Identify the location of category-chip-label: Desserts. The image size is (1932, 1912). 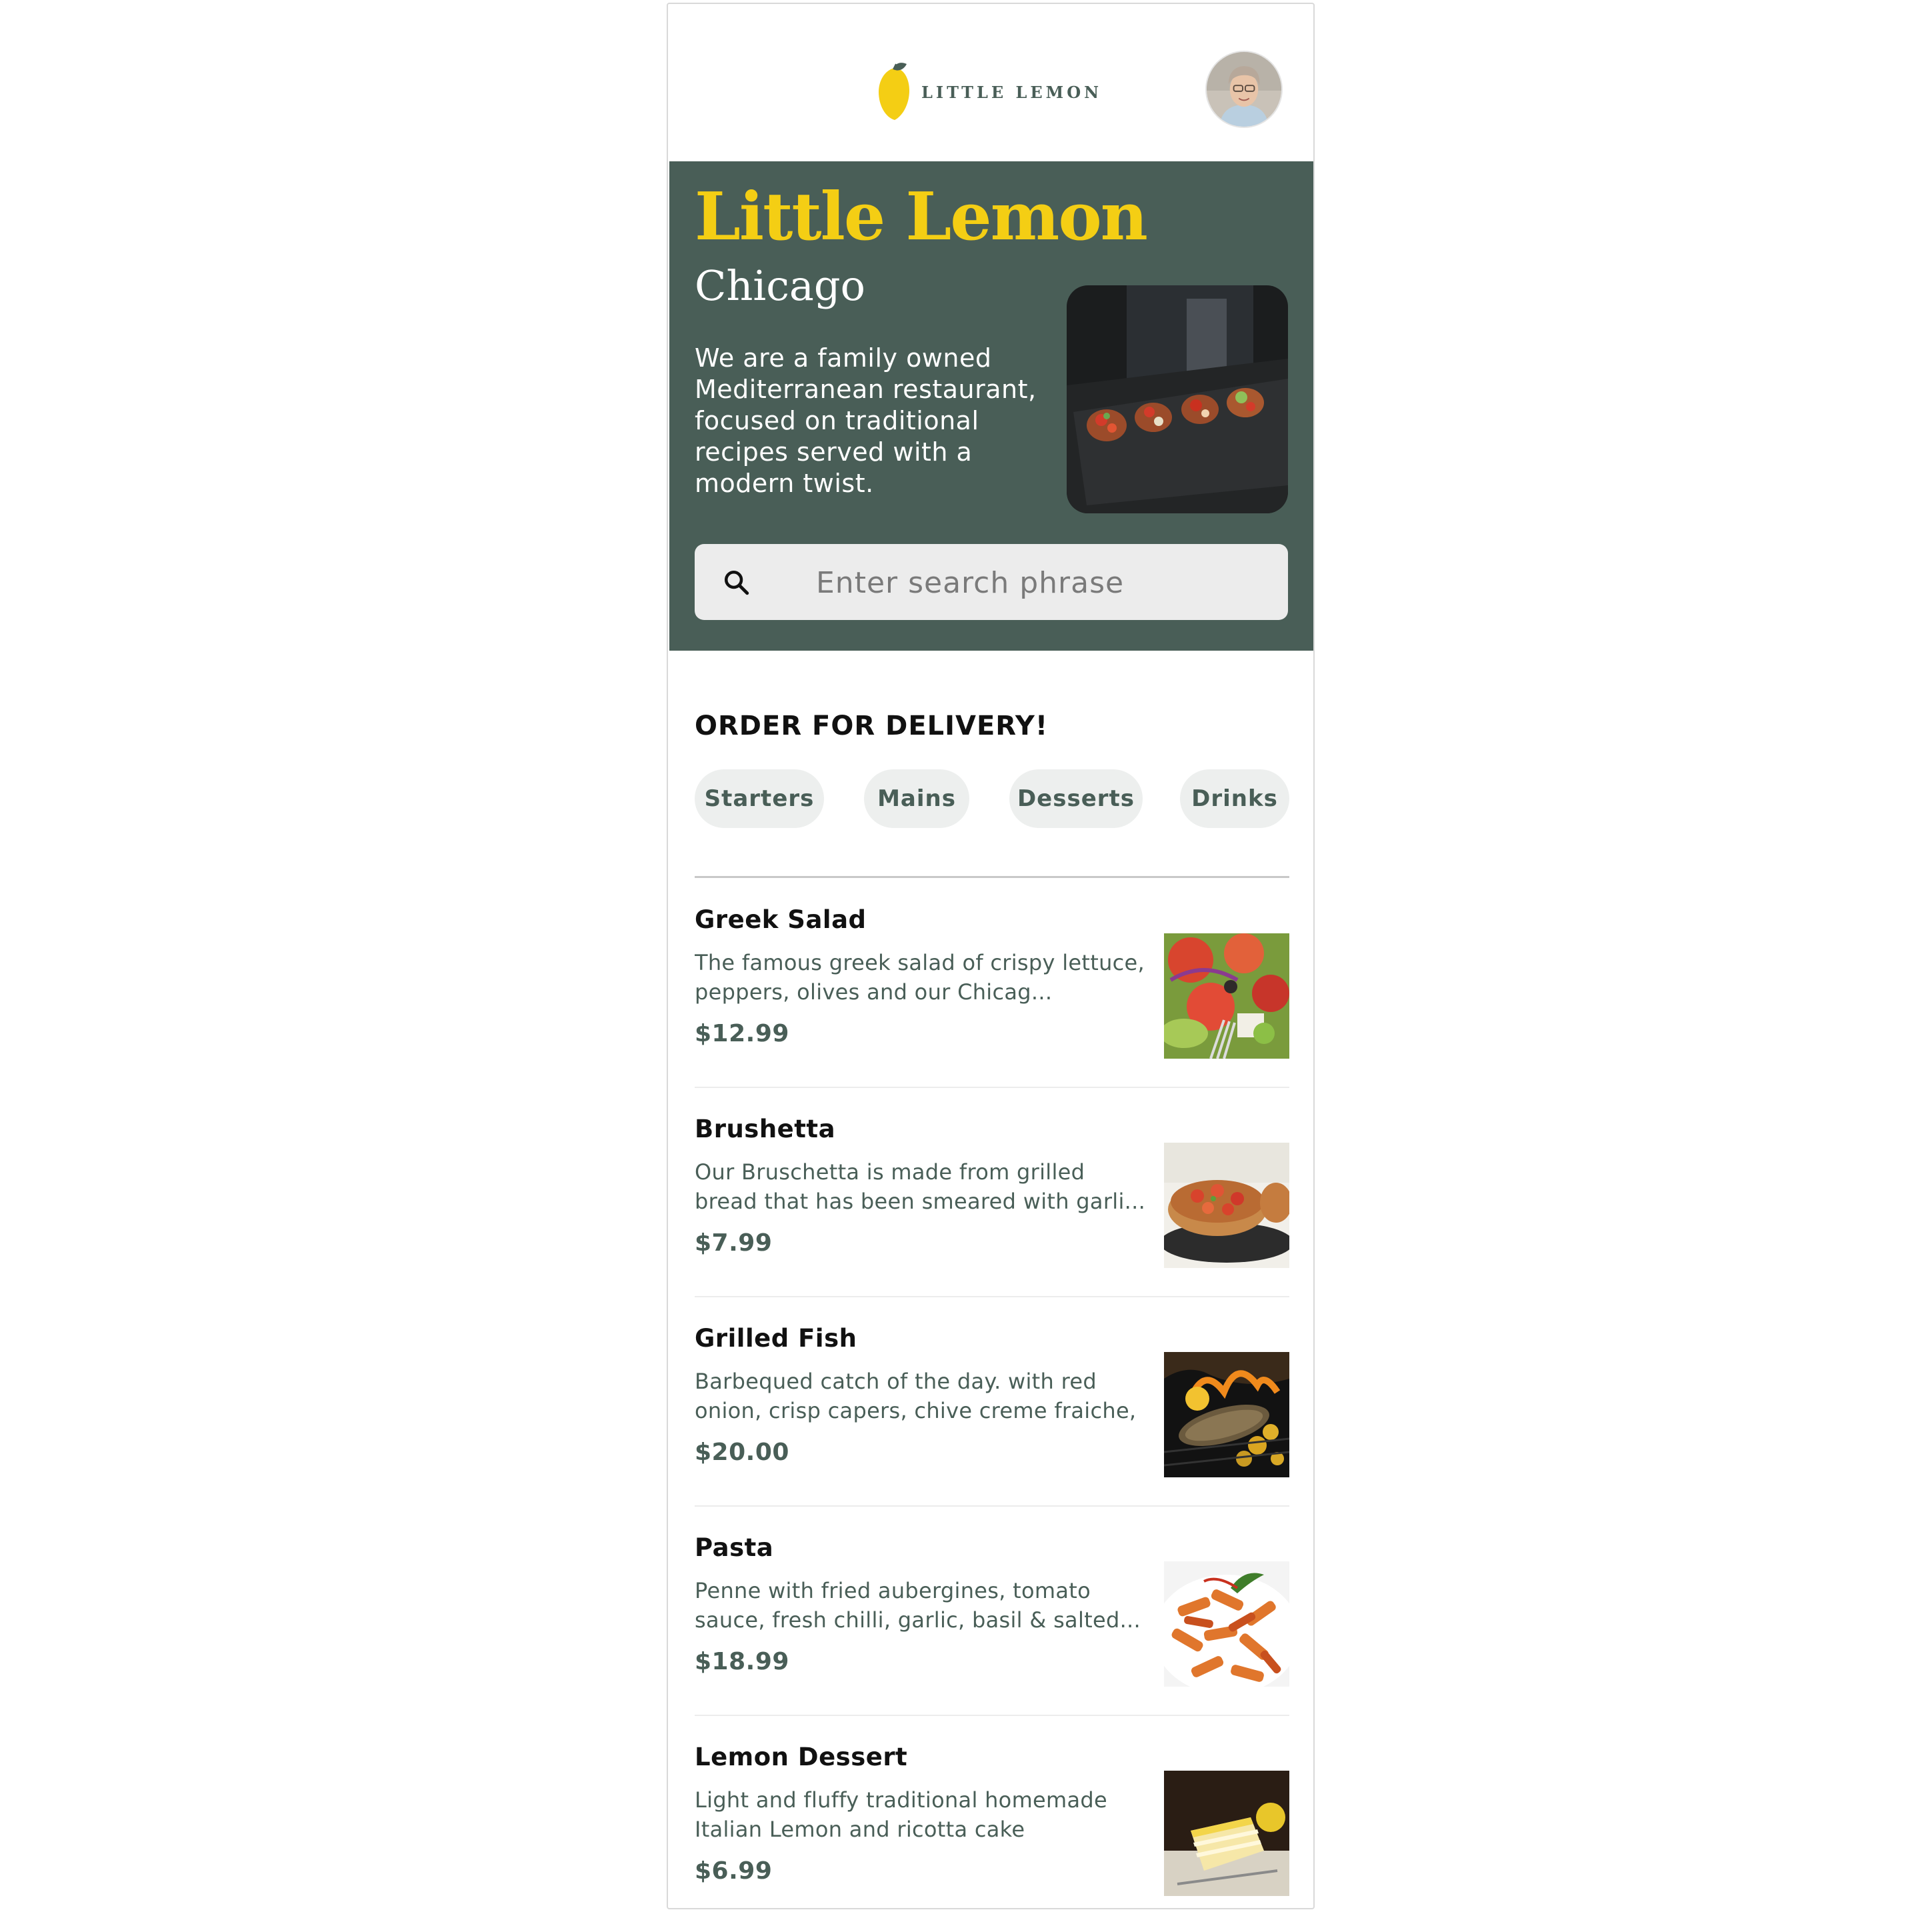
(1076, 798).